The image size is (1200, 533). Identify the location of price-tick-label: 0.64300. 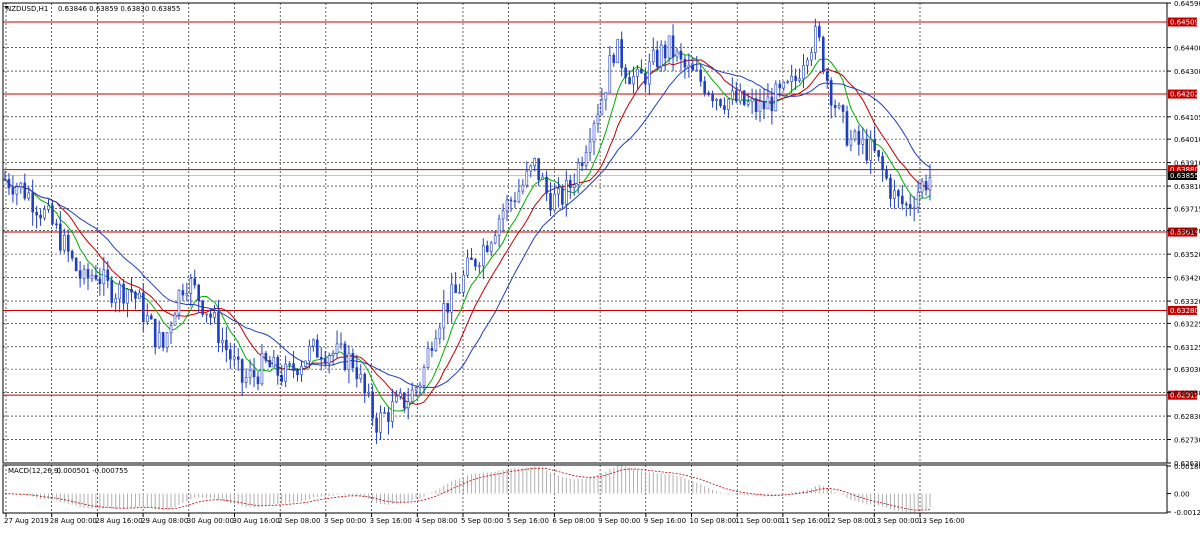
(1187, 72).